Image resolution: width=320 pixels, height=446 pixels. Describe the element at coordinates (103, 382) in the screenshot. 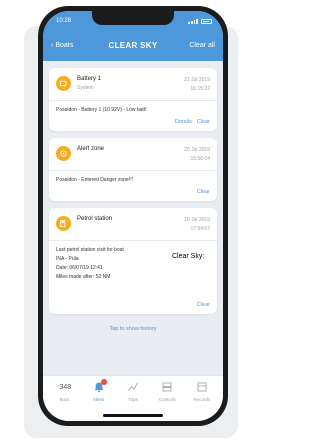

I see `notification-badge` at that location.